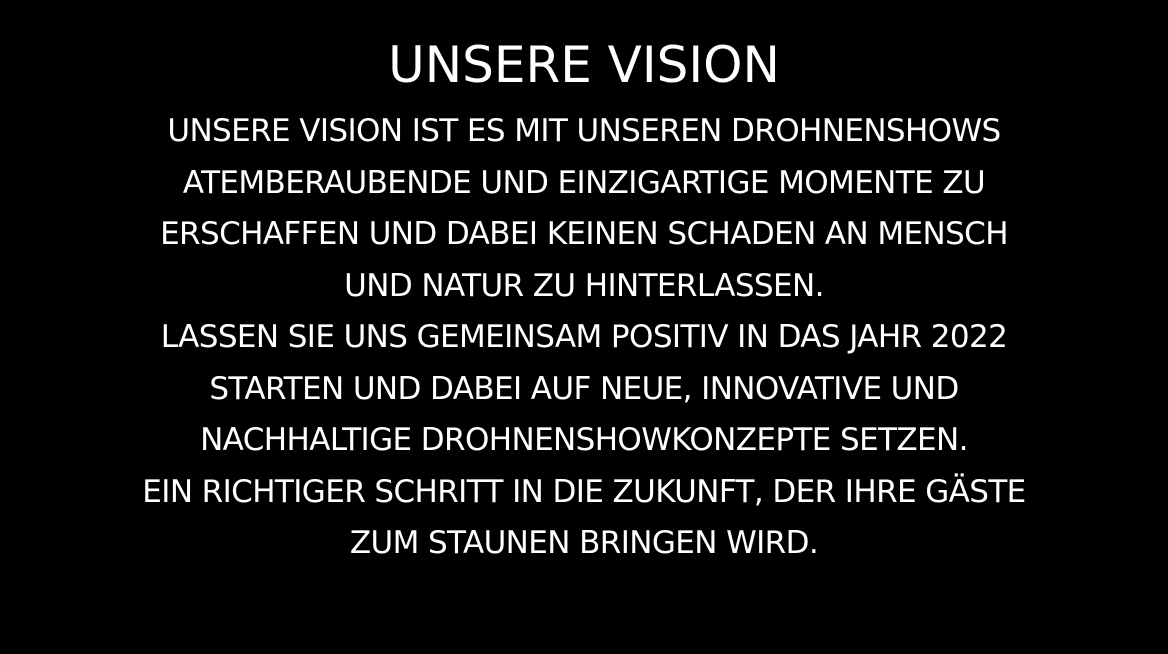 The image size is (1168, 654). What do you see at coordinates (584, 285) in the screenshot?
I see `text-line: UND NATUR ZU HINTERLASSEN.` at bounding box center [584, 285].